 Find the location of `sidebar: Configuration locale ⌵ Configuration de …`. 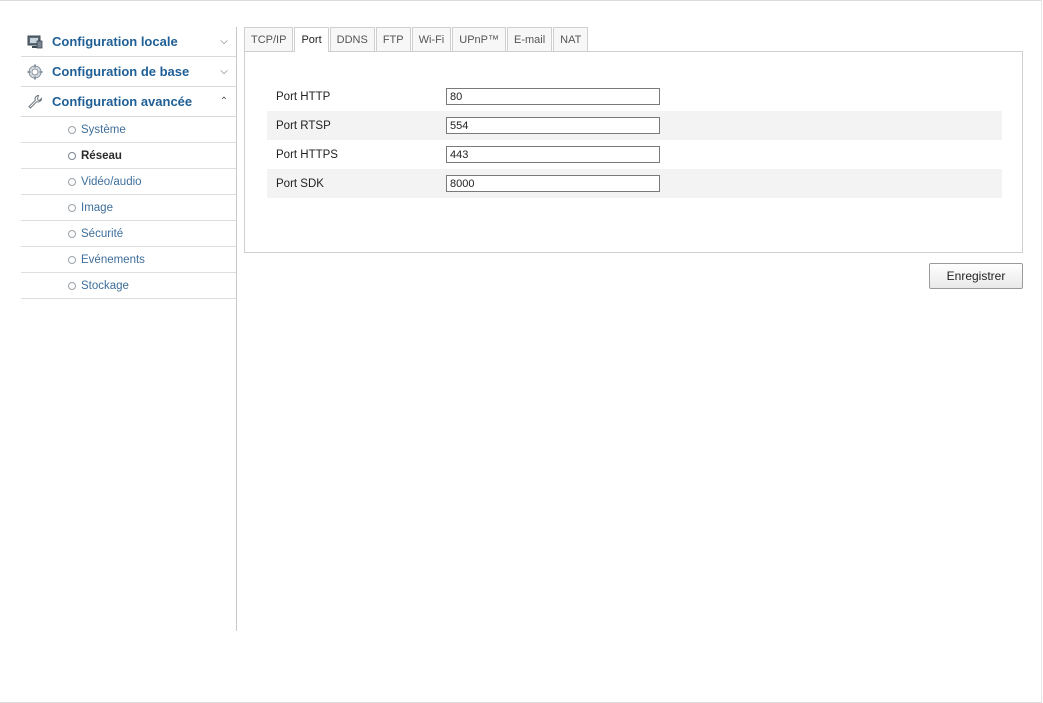

sidebar: Configuration locale ⌵ Configuration de … is located at coordinates (129, 163).